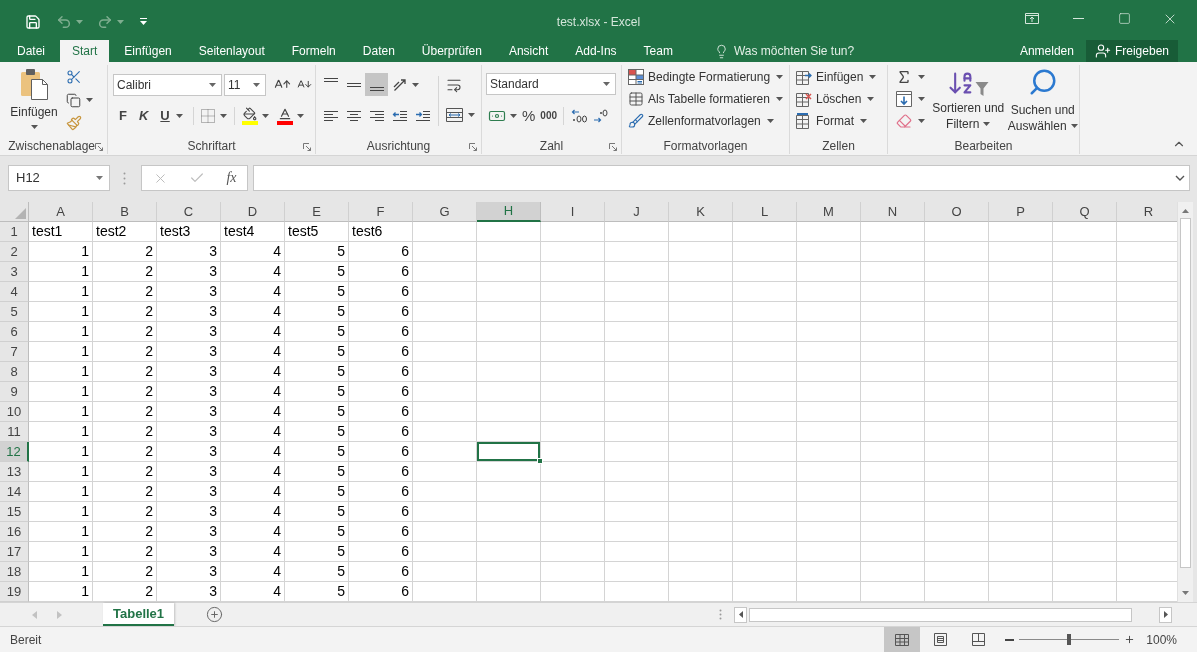 The height and width of the screenshot is (652, 1197). Describe the element at coordinates (376, 84) in the screenshot. I see `align-bottom-button` at that location.